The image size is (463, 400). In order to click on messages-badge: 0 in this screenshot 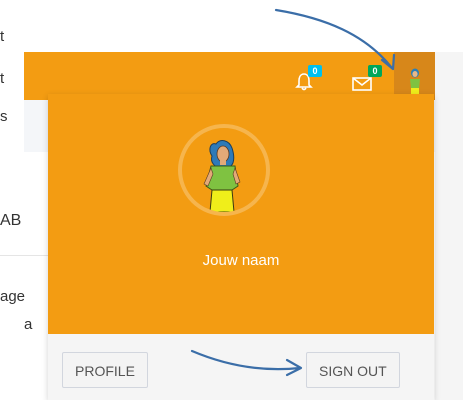, I will do `click(375, 71)`.